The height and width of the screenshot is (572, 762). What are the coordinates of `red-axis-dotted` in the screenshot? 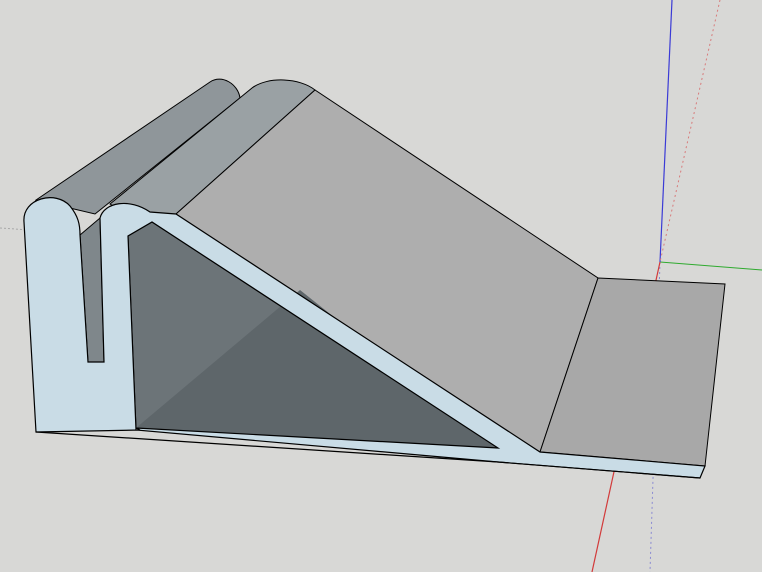 It's located at (690, 131).